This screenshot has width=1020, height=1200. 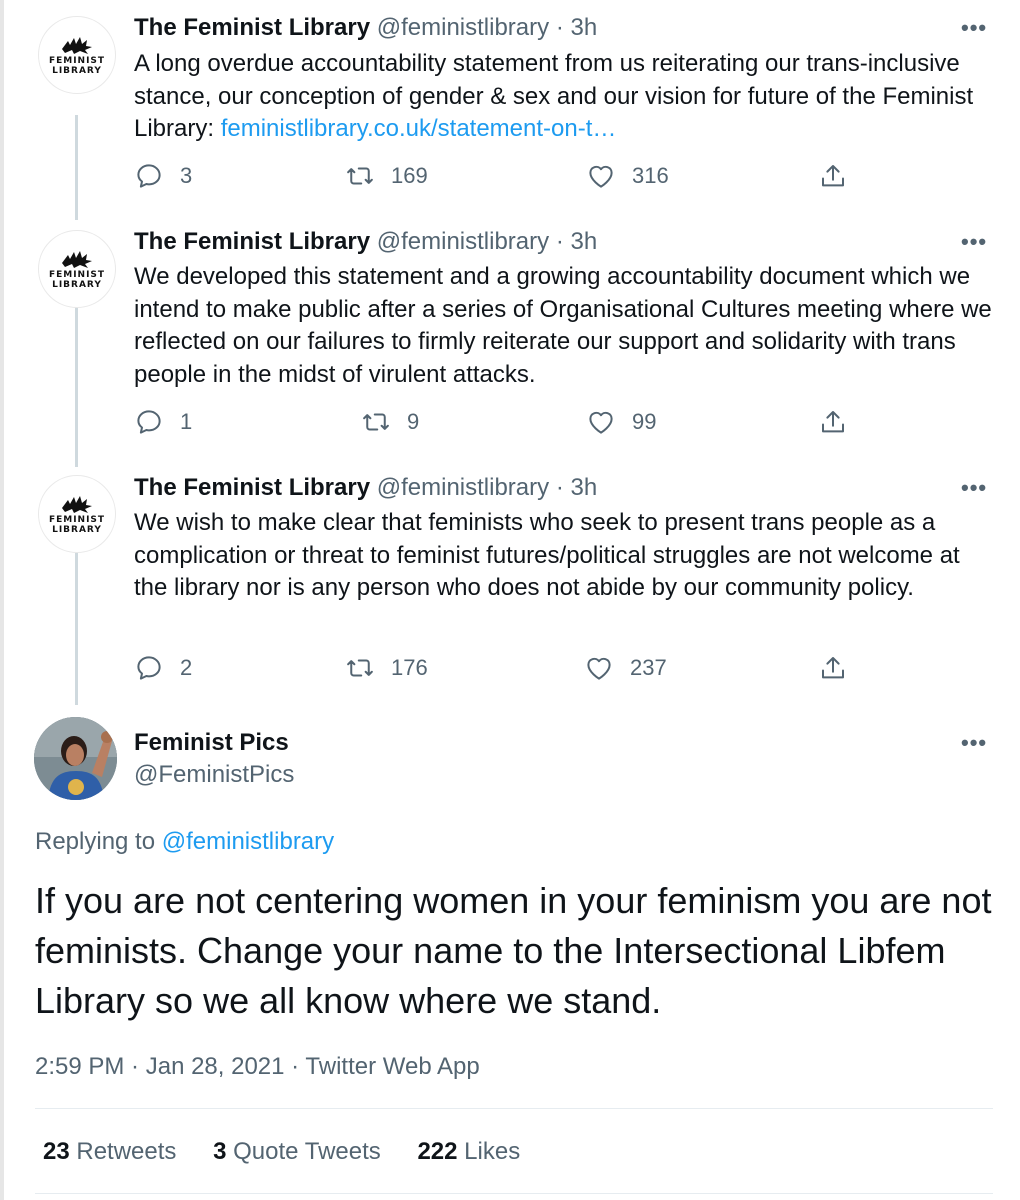 What do you see at coordinates (625, 668) in the screenshot?
I see `like-button: 237` at bounding box center [625, 668].